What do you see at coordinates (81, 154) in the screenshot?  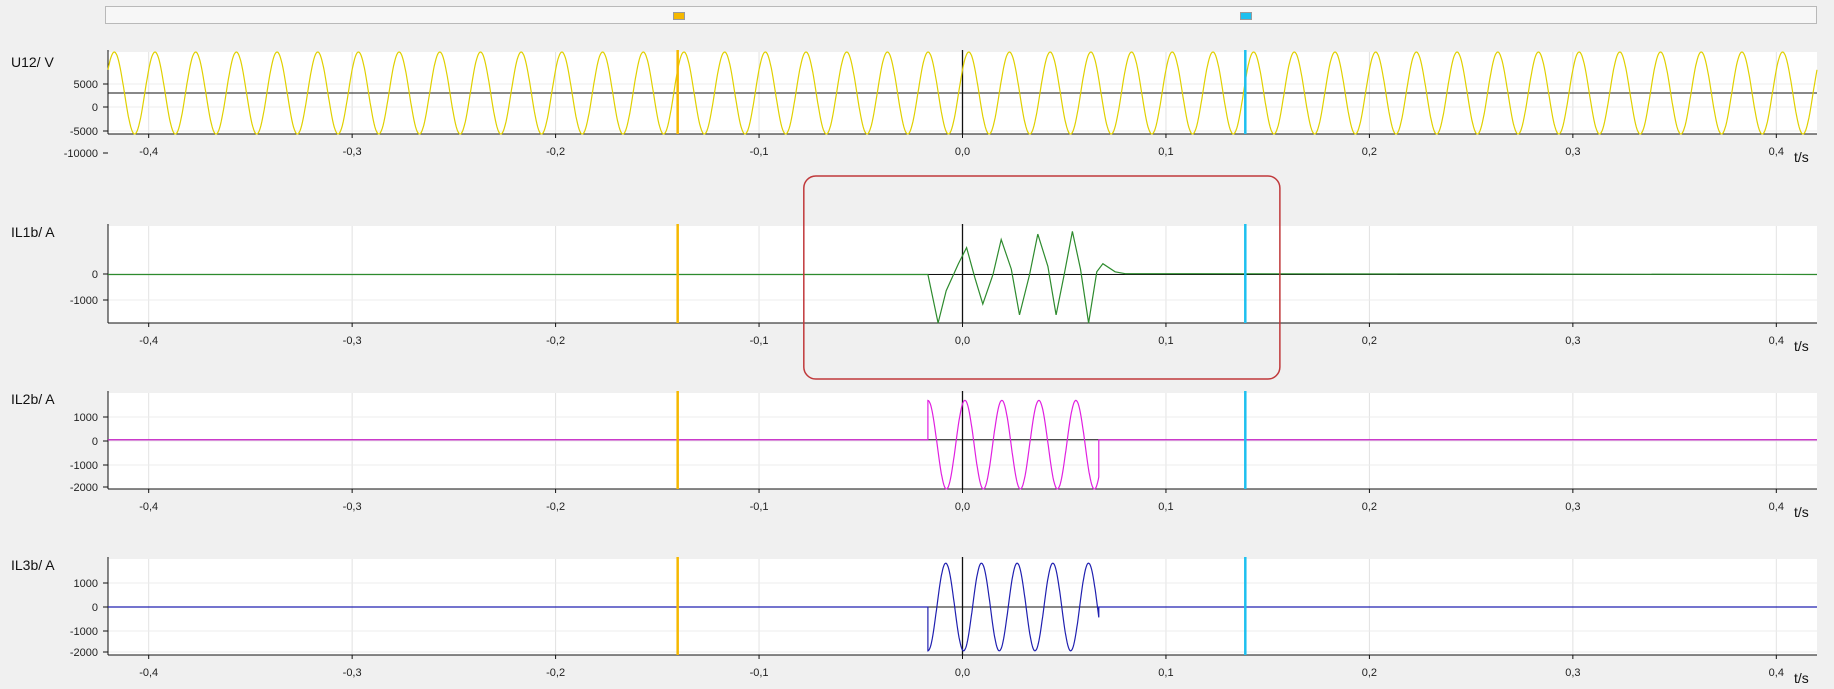 I see `y-tick-label: -10000` at bounding box center [81, 154].